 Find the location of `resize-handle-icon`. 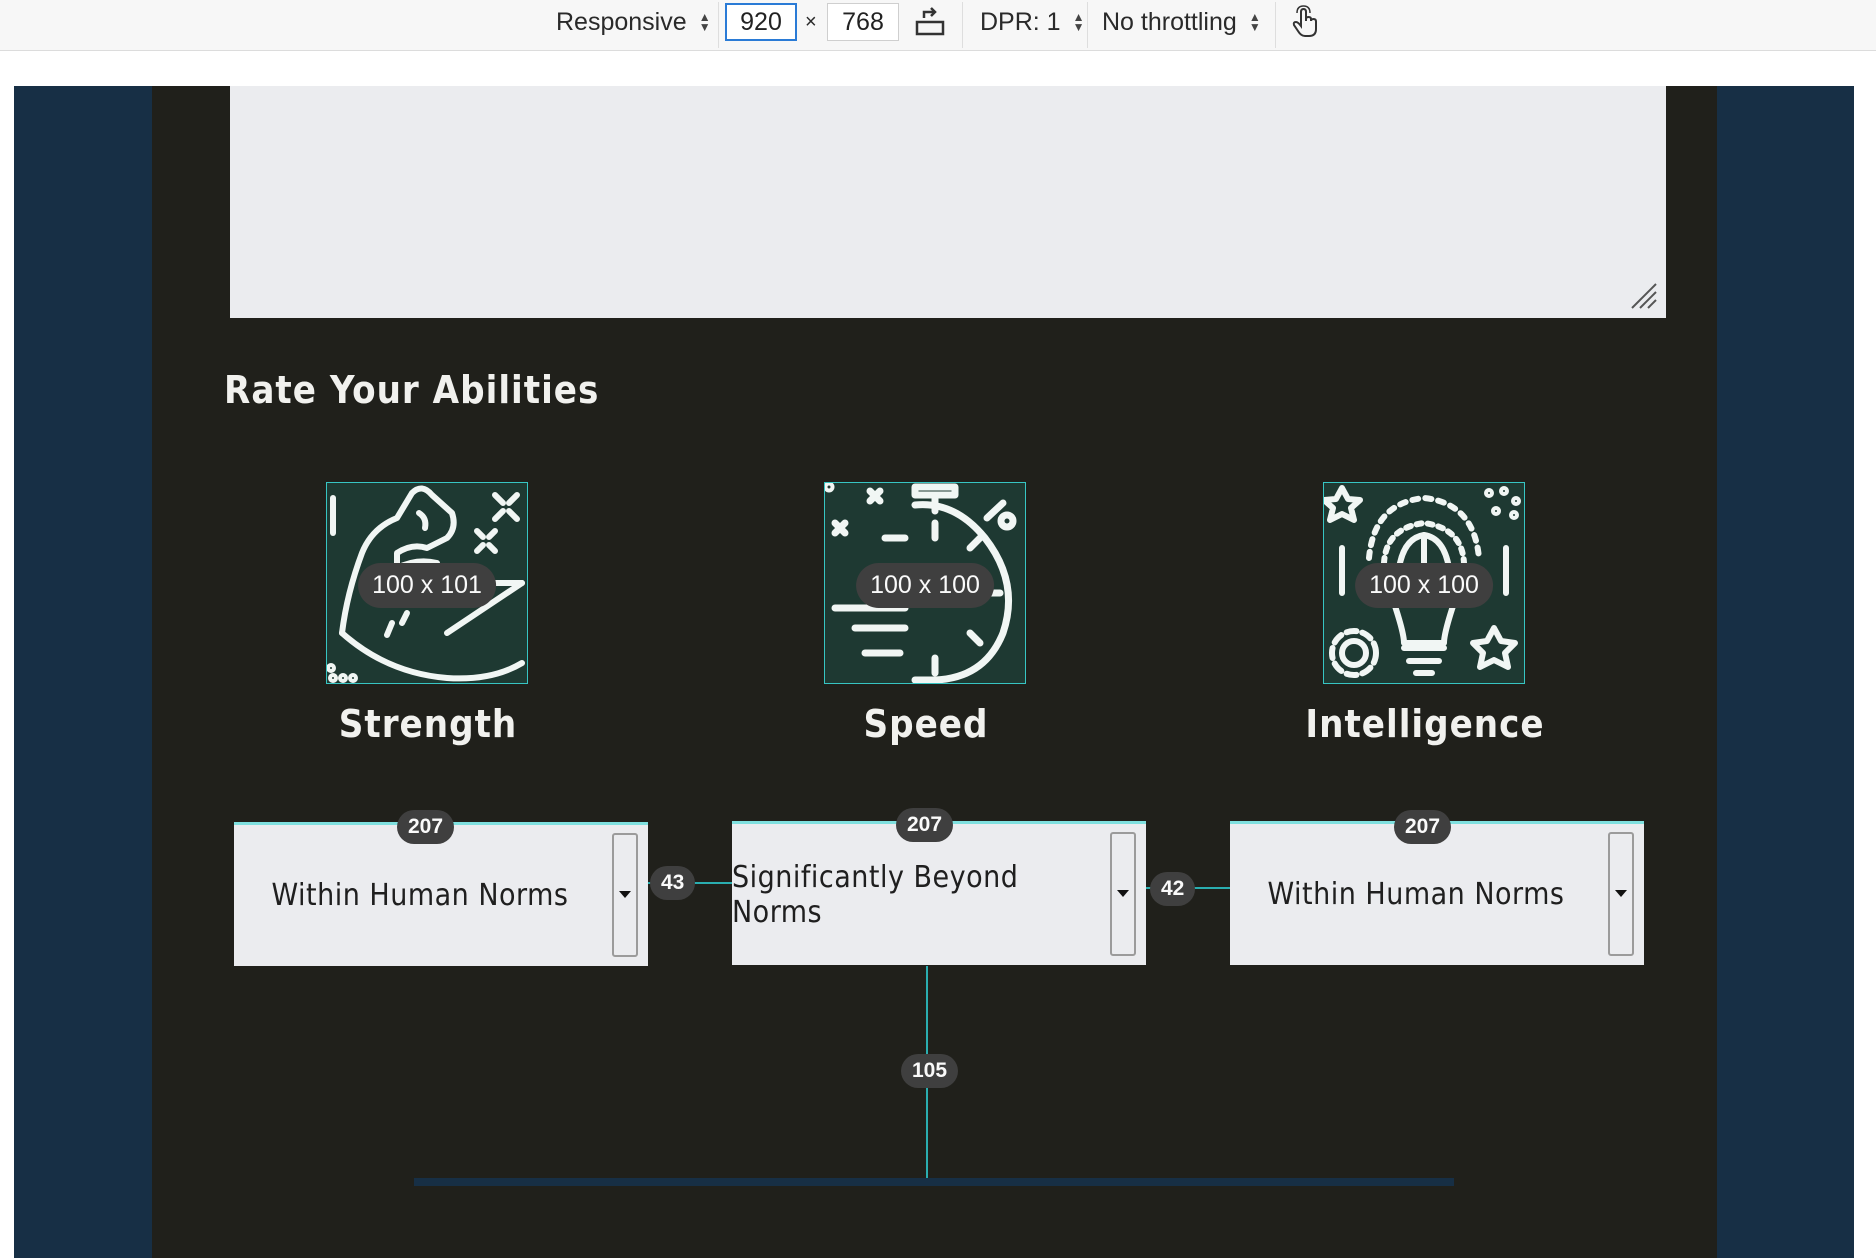

resize-handle-icon is located at coordinates (1643, 295).